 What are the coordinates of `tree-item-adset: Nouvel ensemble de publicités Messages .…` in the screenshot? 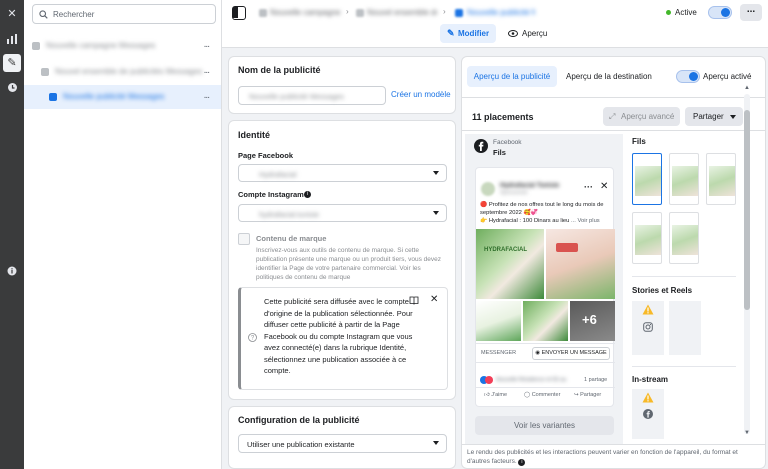 It's located at (122, 72).